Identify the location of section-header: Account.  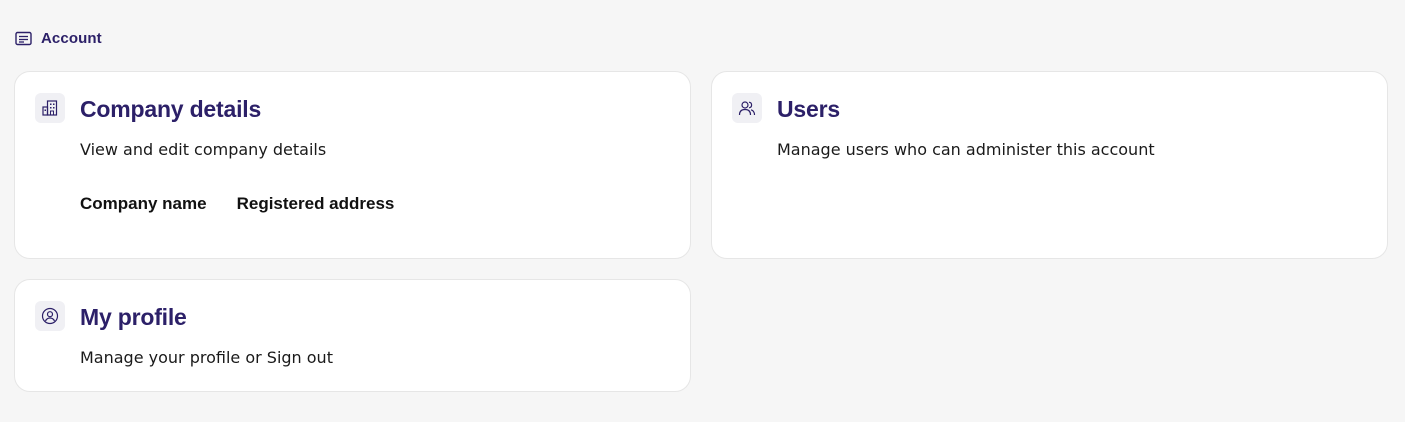
(58, 38).